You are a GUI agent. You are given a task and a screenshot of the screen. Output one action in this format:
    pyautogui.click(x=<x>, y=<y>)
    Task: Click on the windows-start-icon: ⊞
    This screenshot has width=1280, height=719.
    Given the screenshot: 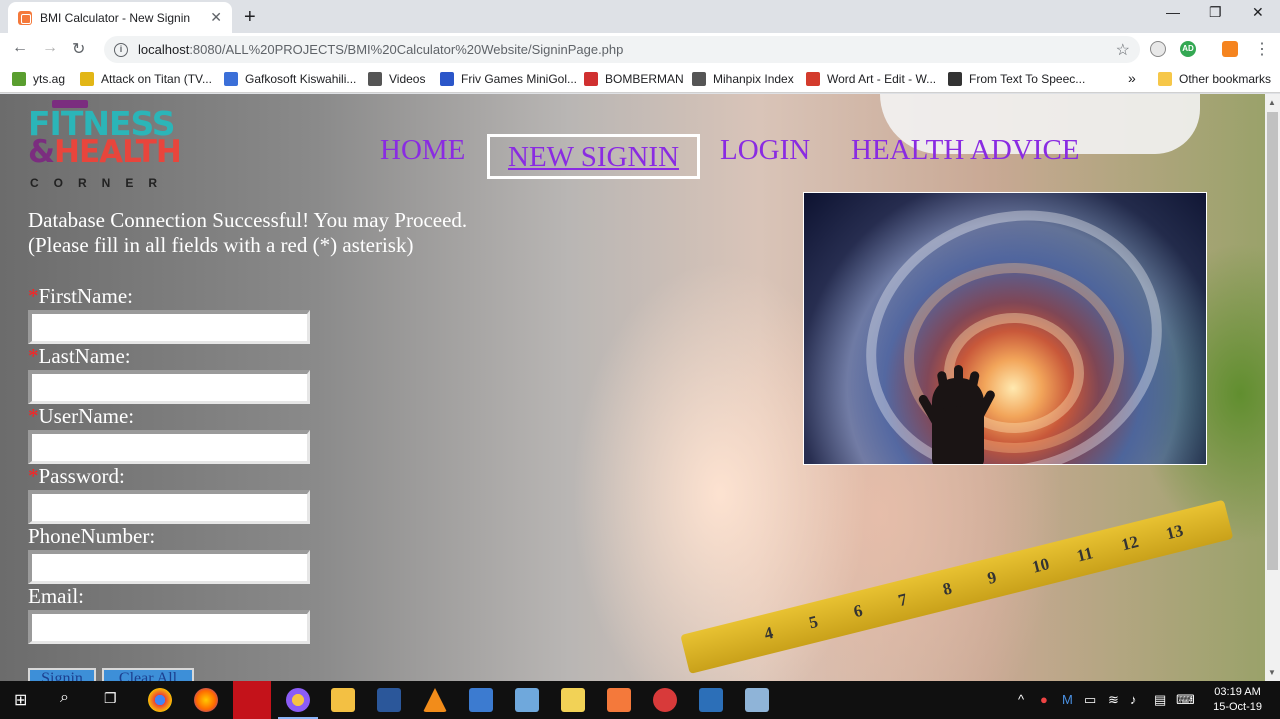 What is the action you would take?
    pyautogui.click(x=20, y=700)
    